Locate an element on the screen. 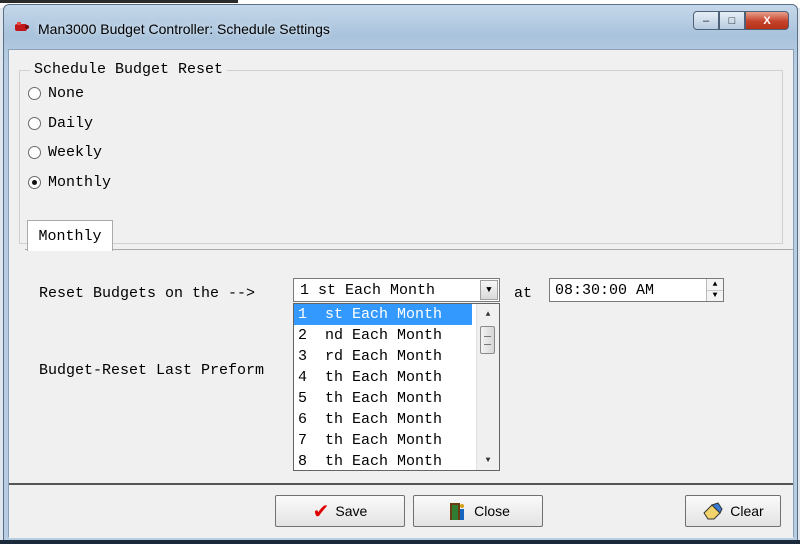  radio-none-circle is located at coordinates (34, 93).